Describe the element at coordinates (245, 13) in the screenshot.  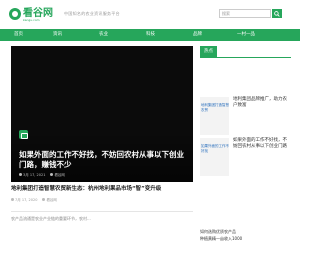
I see `search-input: 搜索` at that location.